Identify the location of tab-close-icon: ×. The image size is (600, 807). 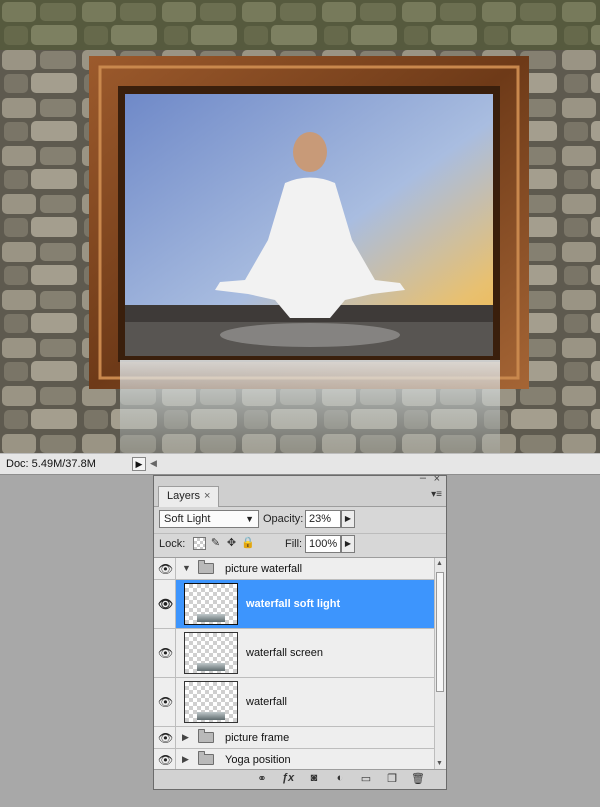
(207, 496).